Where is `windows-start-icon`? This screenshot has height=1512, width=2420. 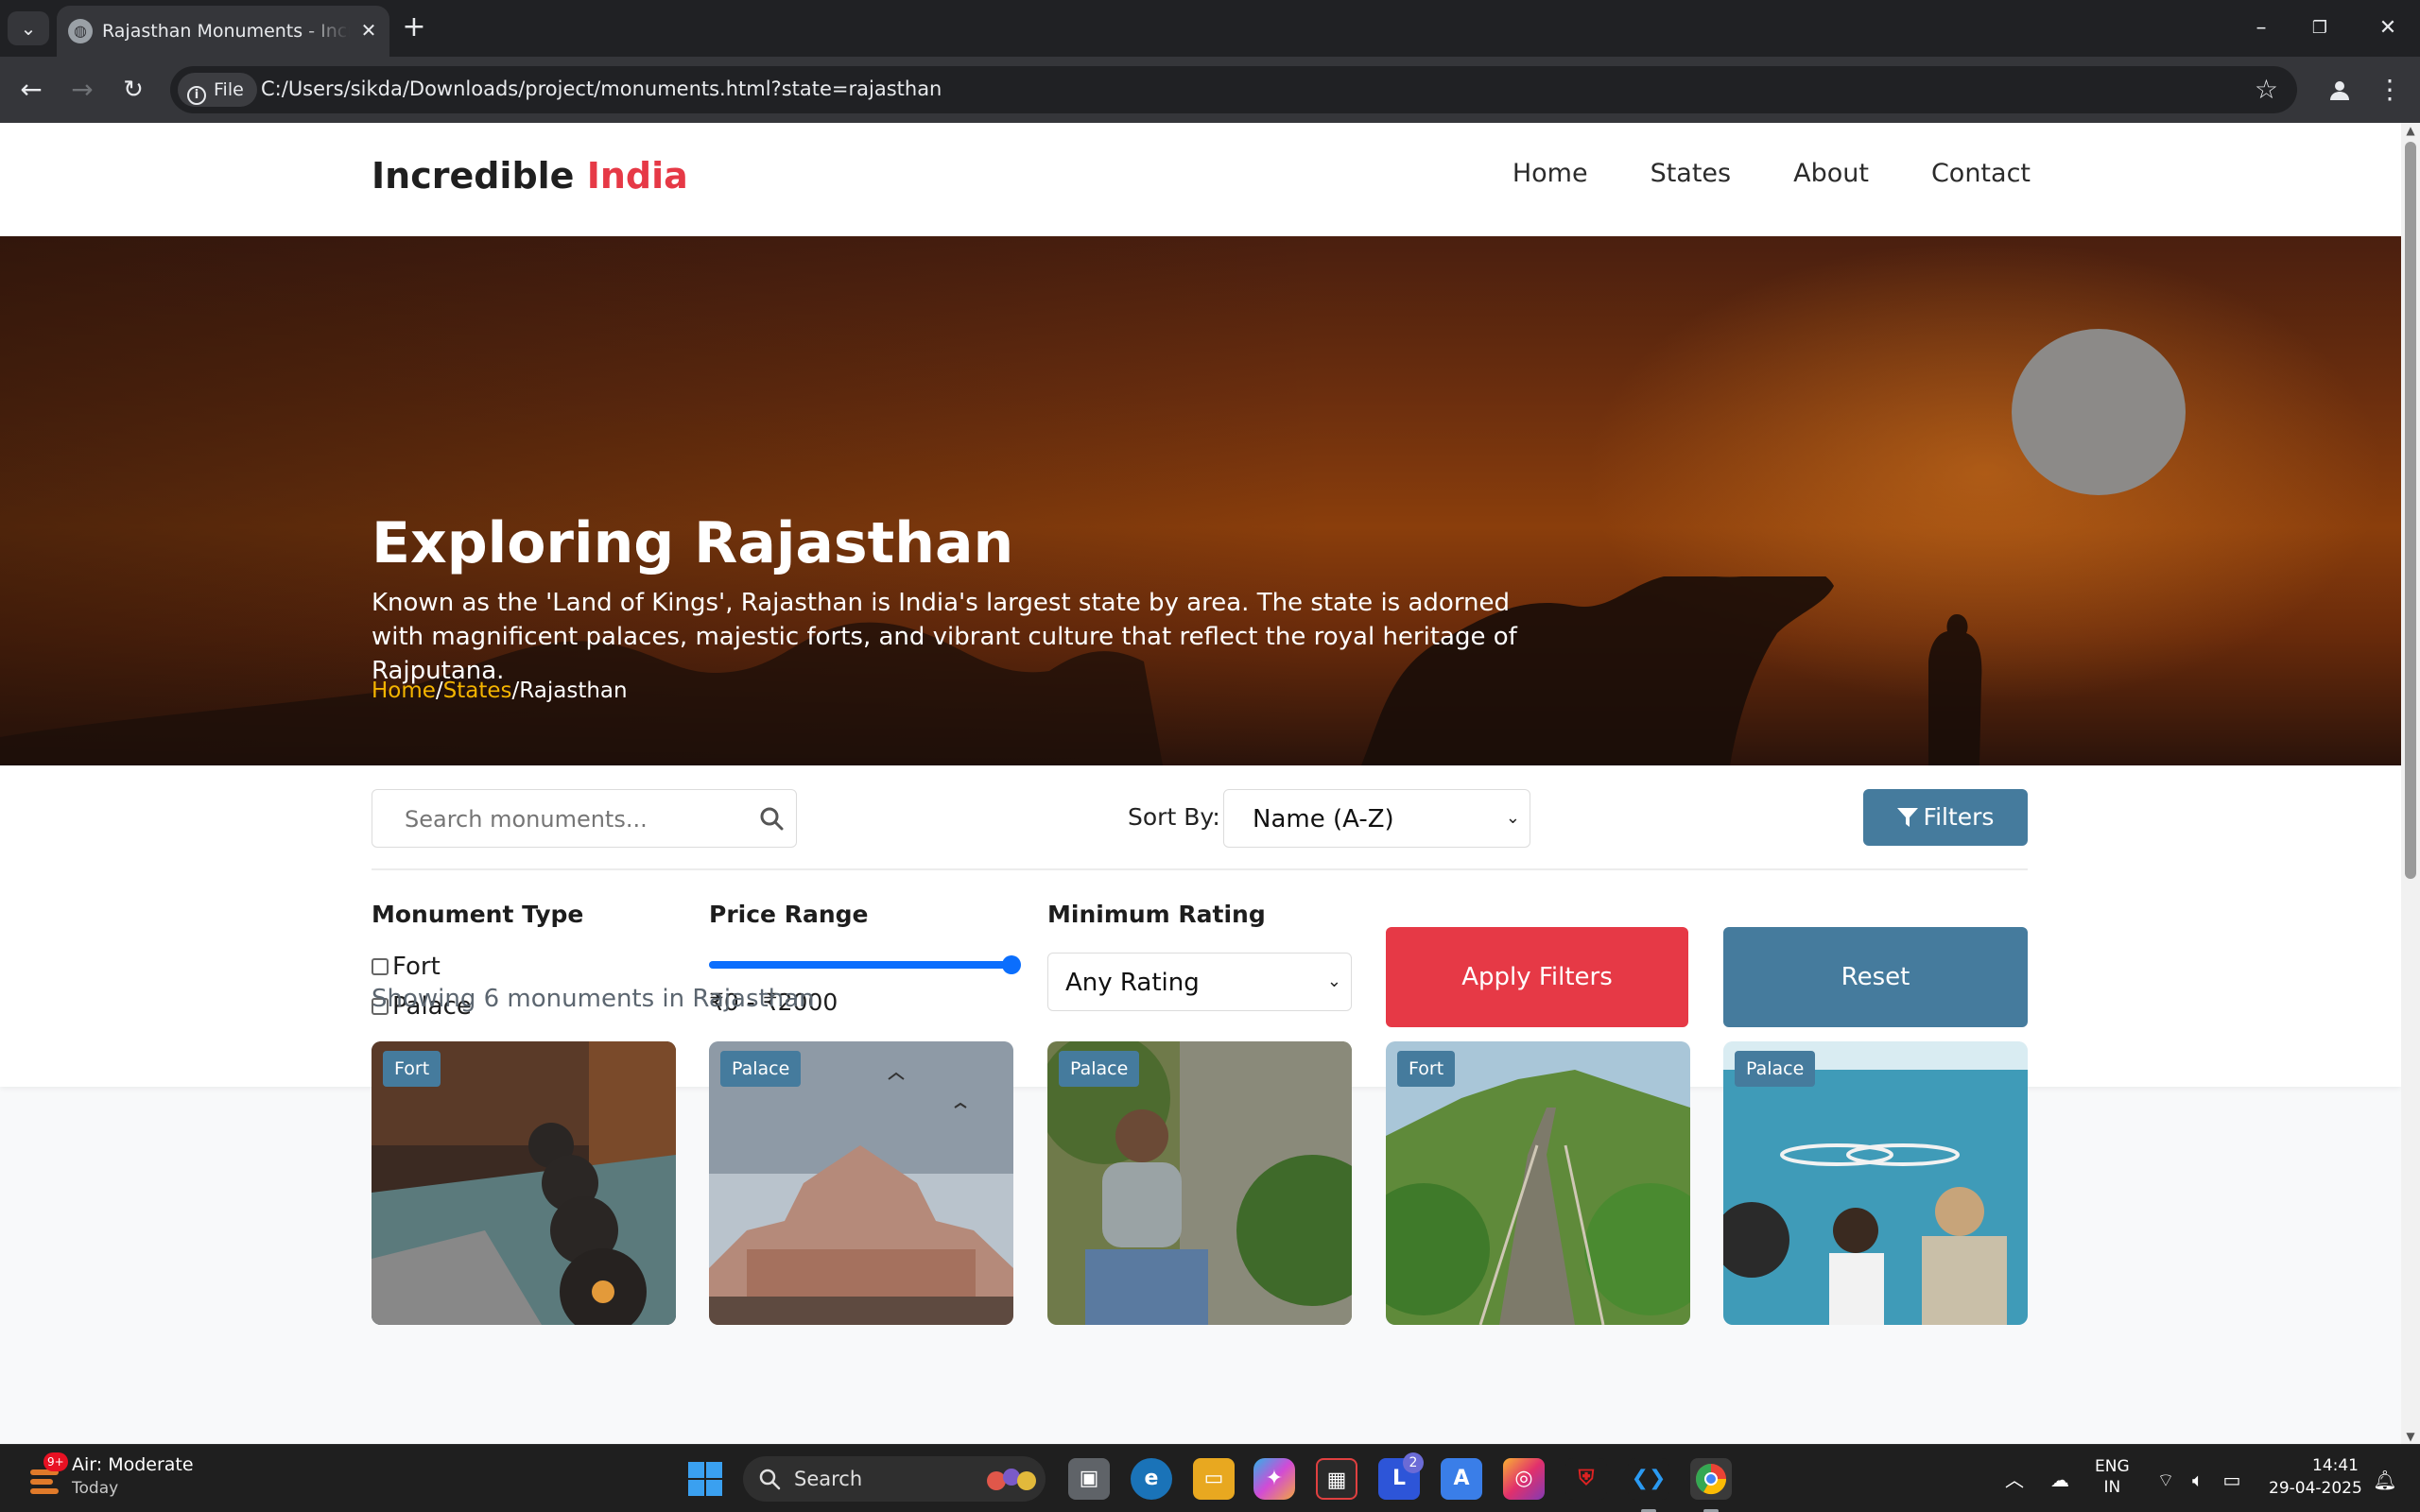 windows-start-icon is located at coordinates (705, 1479).